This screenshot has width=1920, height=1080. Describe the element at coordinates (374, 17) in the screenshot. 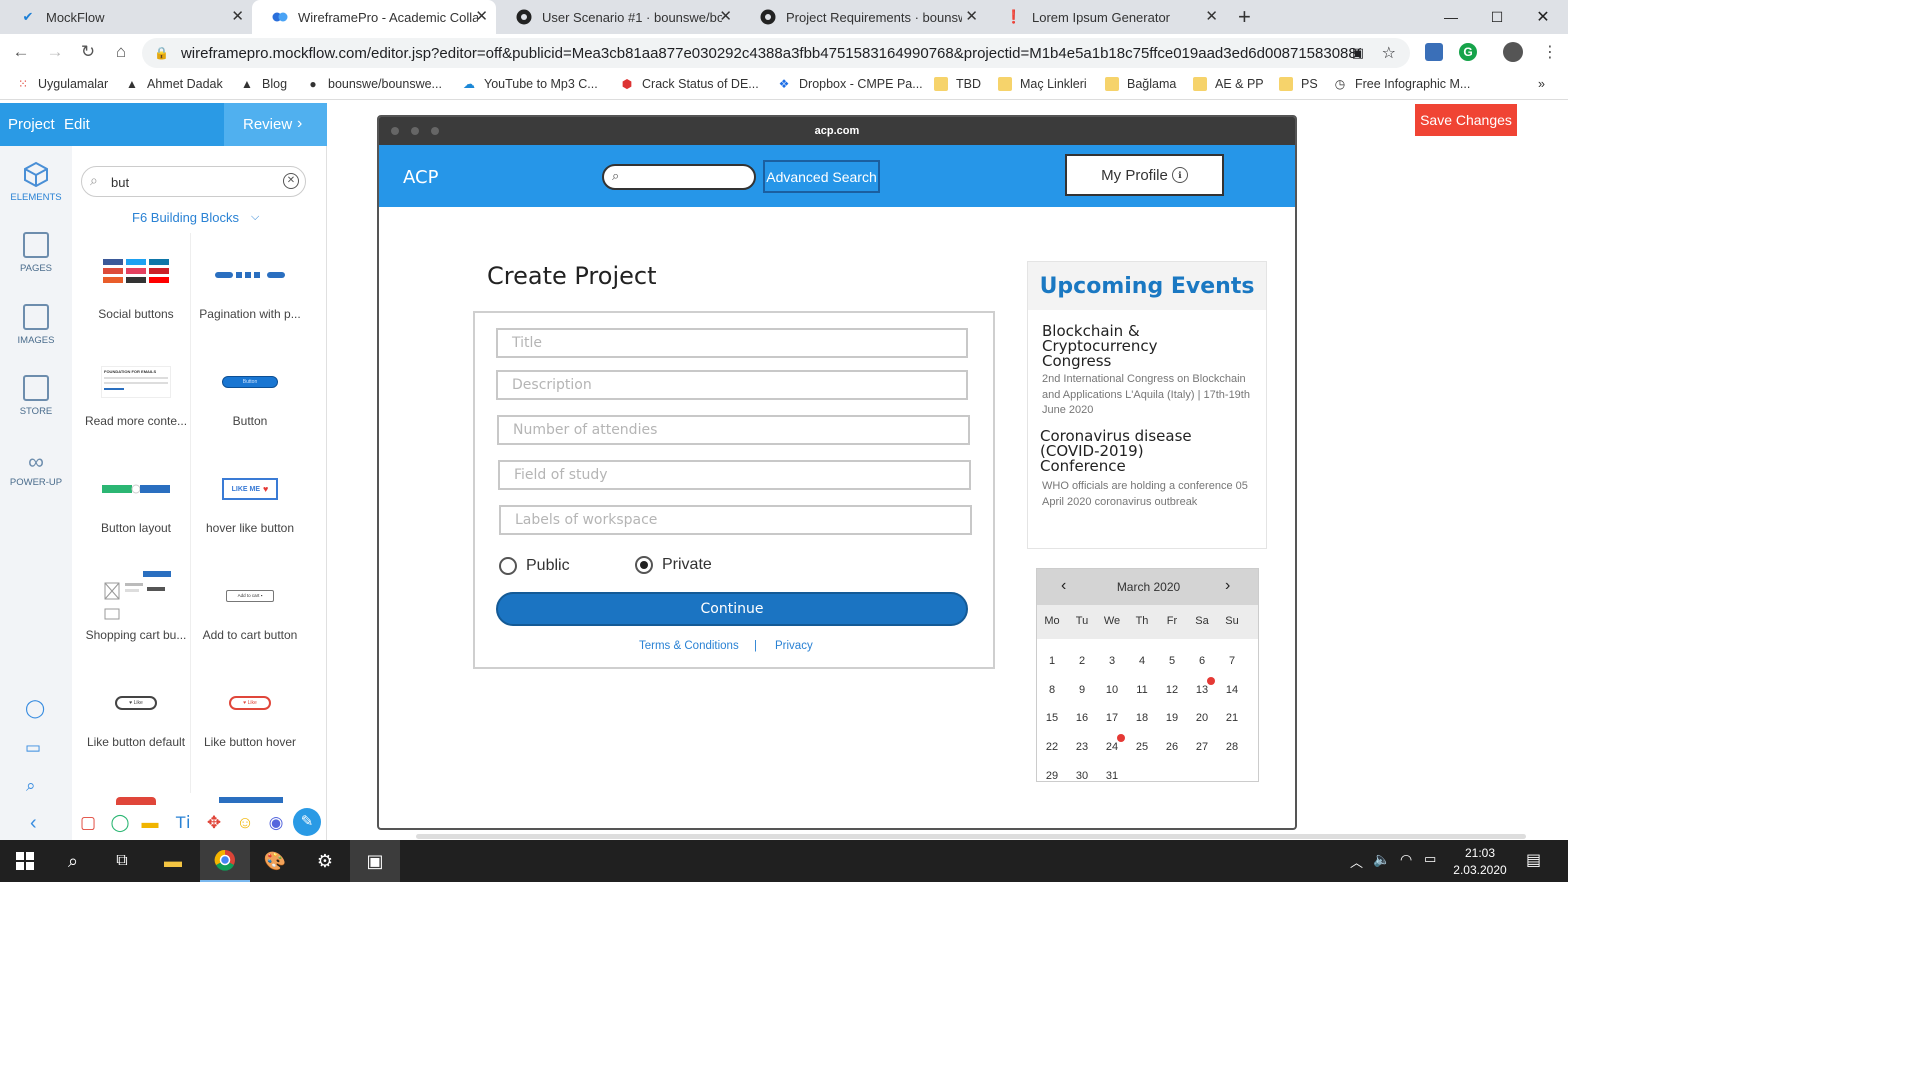

I see `tab-wireframepro: WireframePro - Academic Collab ✕` at that location.